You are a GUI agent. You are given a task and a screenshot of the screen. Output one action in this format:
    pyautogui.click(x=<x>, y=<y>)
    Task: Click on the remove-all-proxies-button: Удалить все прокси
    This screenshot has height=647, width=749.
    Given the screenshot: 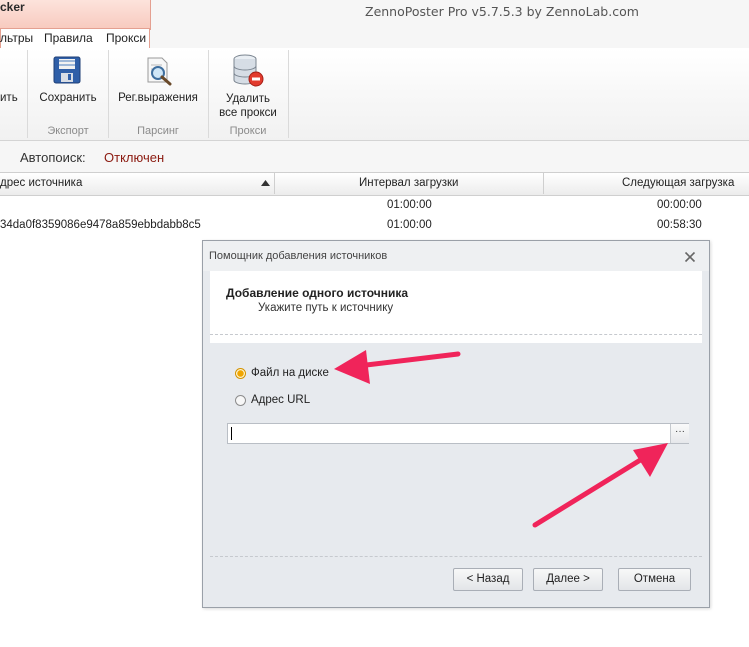 What is the action you would take?
    pyautogui.click(x=248, y=87)
    